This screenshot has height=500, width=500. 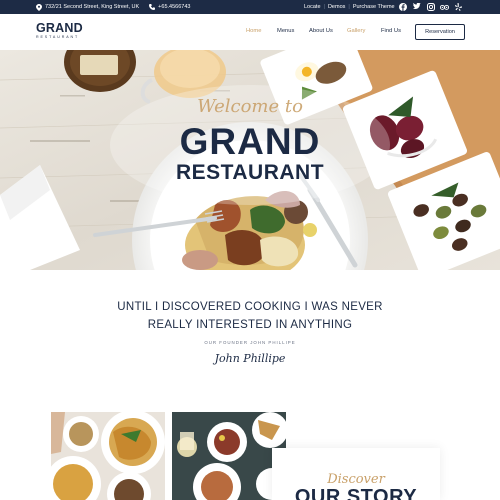 I want to click on location-pin-icon, so click(x=39, y=7).